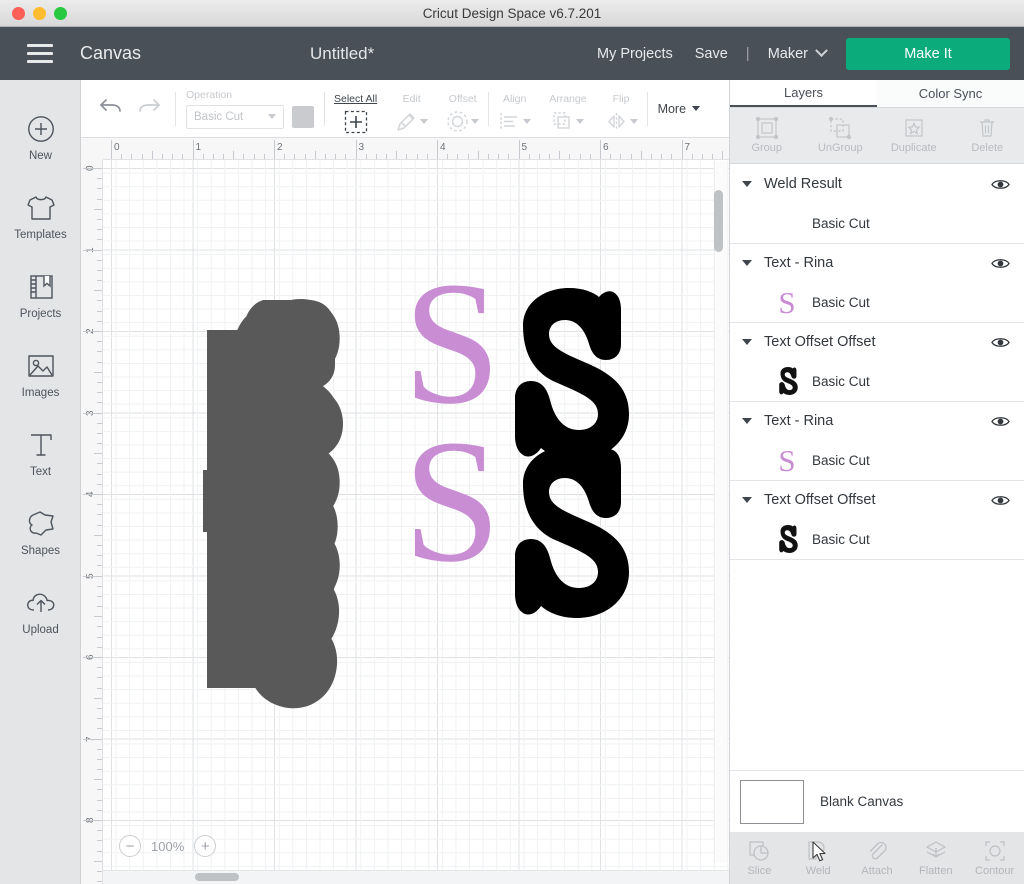 This screenshot has width=1024, height=884. I want to click on operation-color-swatch, so click(303, 116).